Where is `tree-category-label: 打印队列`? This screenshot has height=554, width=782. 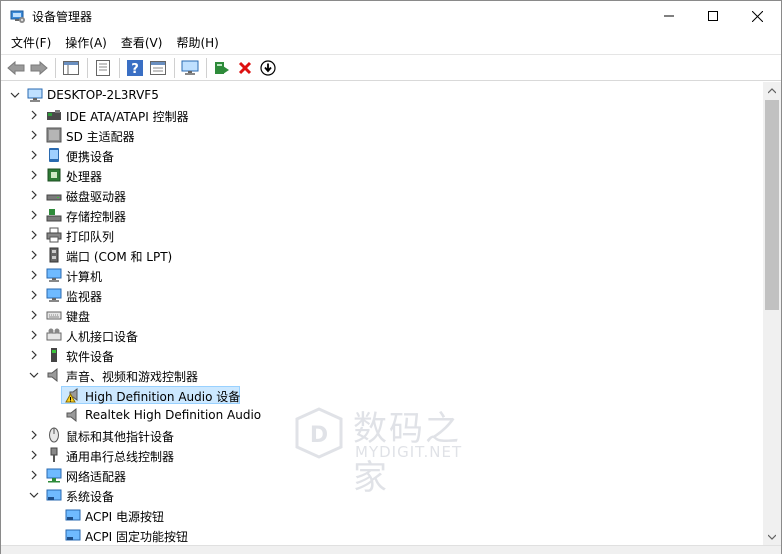
tree-category-label: 打印队列 is located at coordinates (90, 237).